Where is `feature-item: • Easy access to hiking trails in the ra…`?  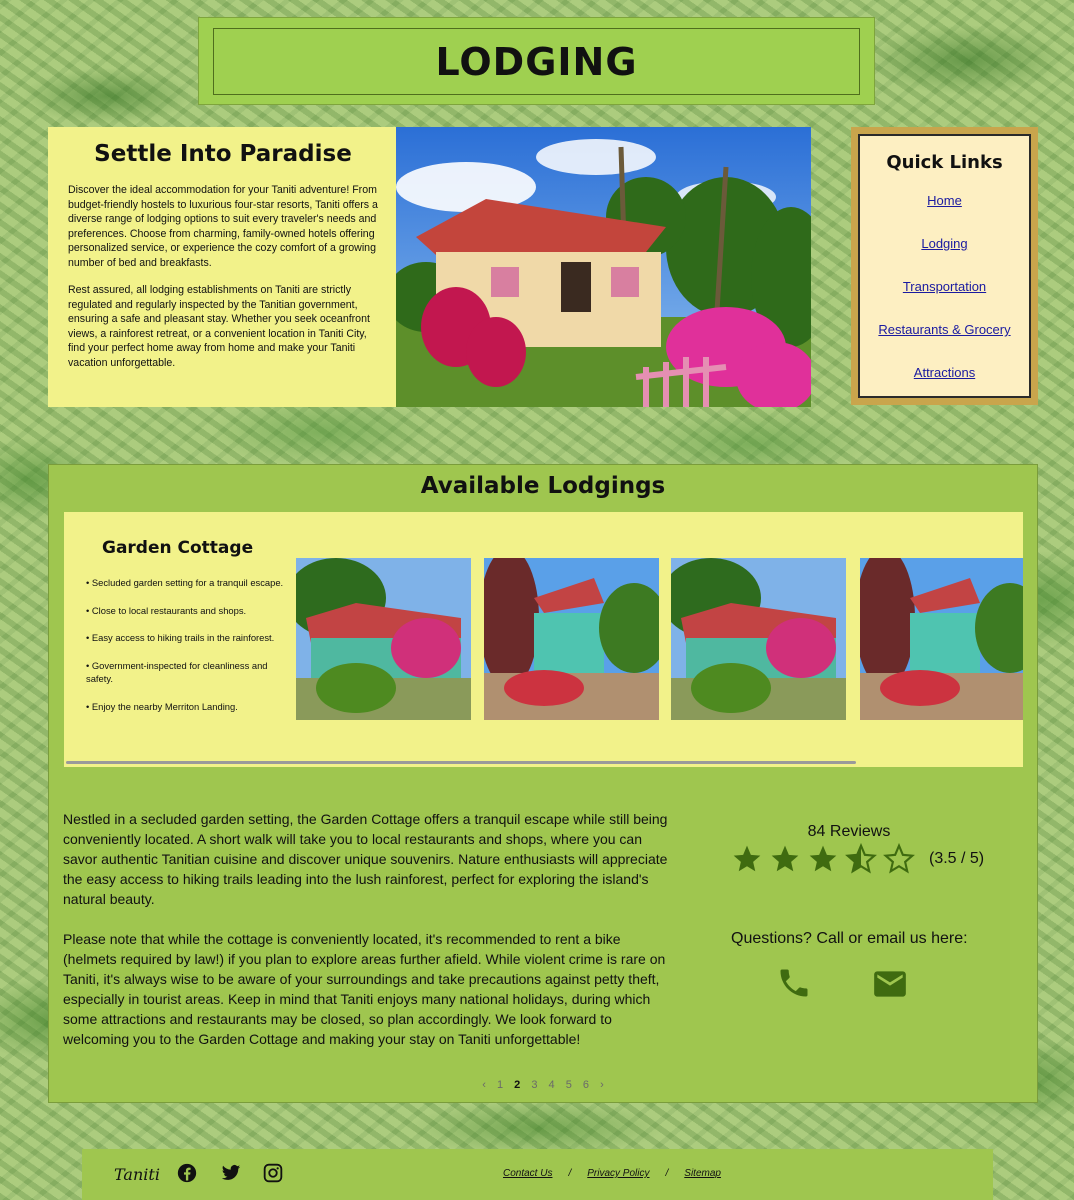
feature-item: • Easy access to hiking trails in the ra… is located at coordinates (180, 637).